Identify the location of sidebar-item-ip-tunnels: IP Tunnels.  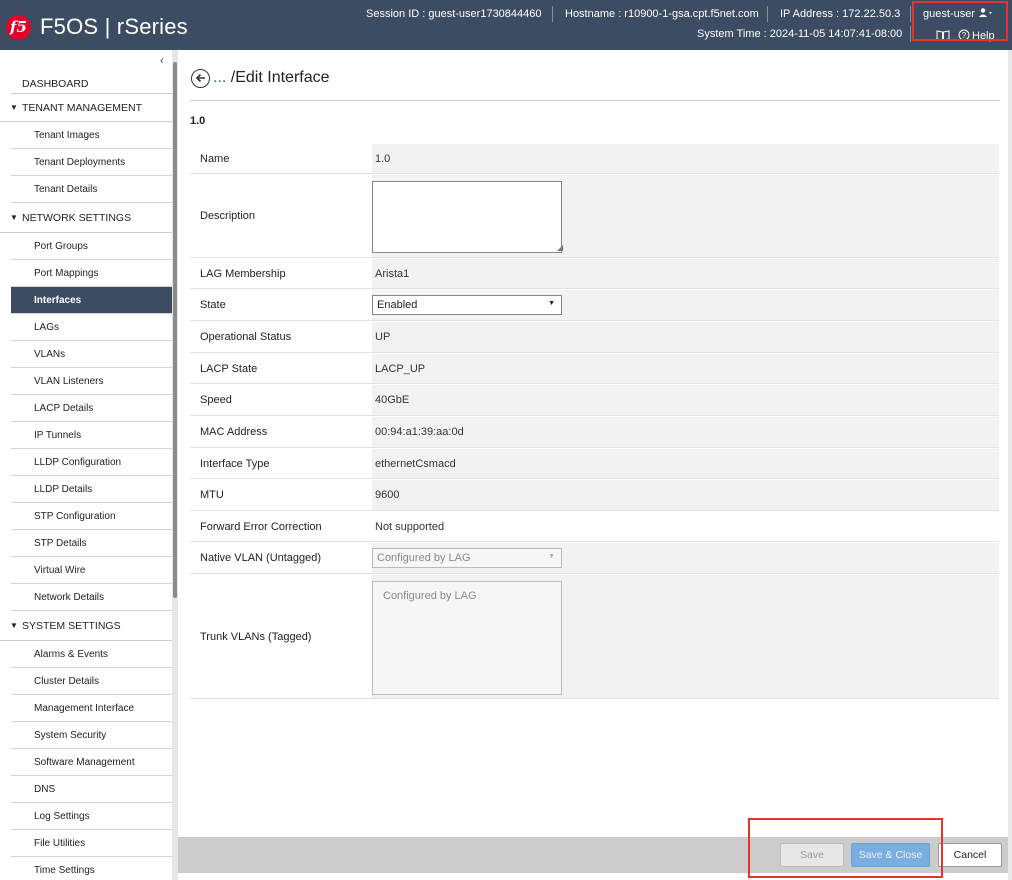
(91, 435).